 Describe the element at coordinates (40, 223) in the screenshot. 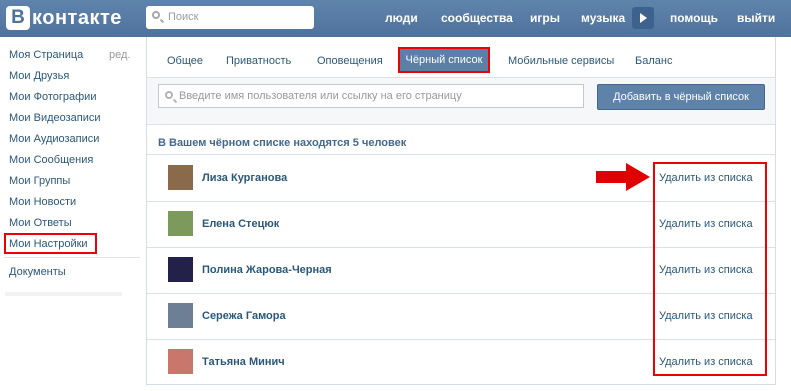

I see `menu-answers: Мои Ответы` at that location.